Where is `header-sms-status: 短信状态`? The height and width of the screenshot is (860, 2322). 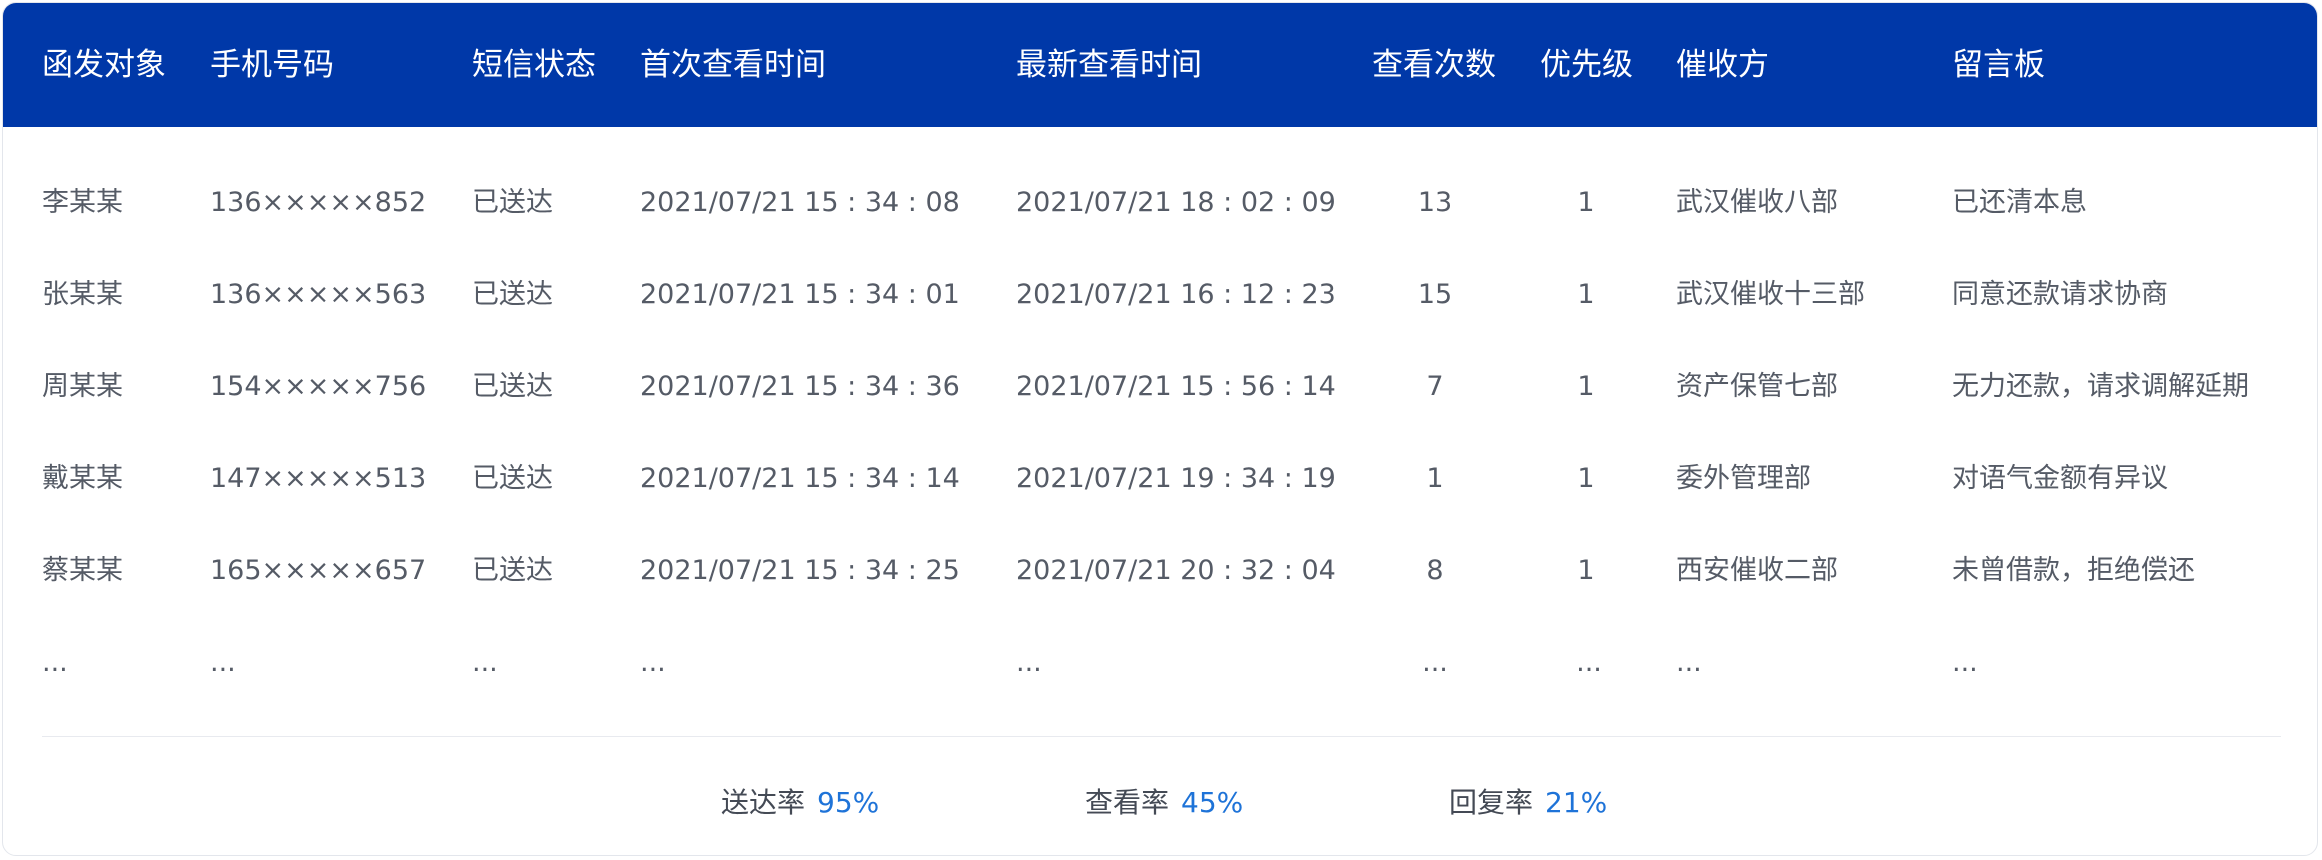
header-sms-status: 短信状态 is located at coordinates (534, 65).